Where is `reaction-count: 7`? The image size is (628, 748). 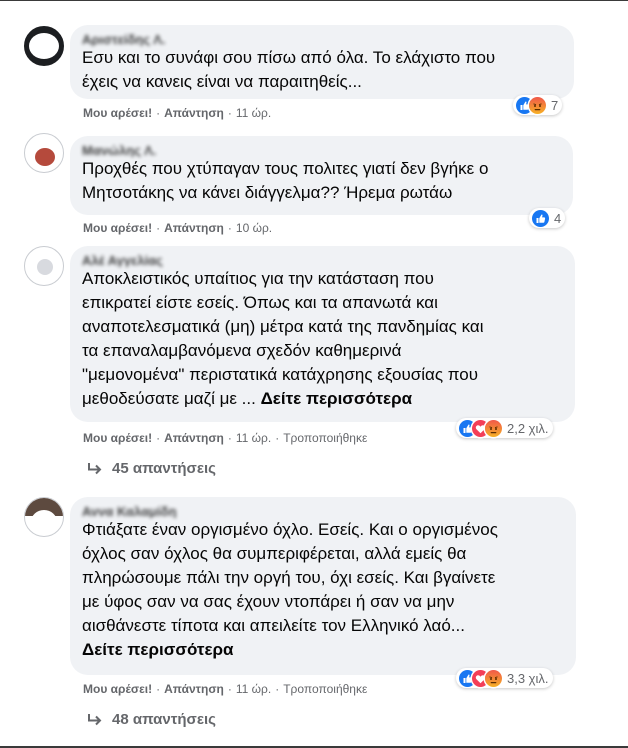
reaction-count: 7 is located at coordinates (555, 105).